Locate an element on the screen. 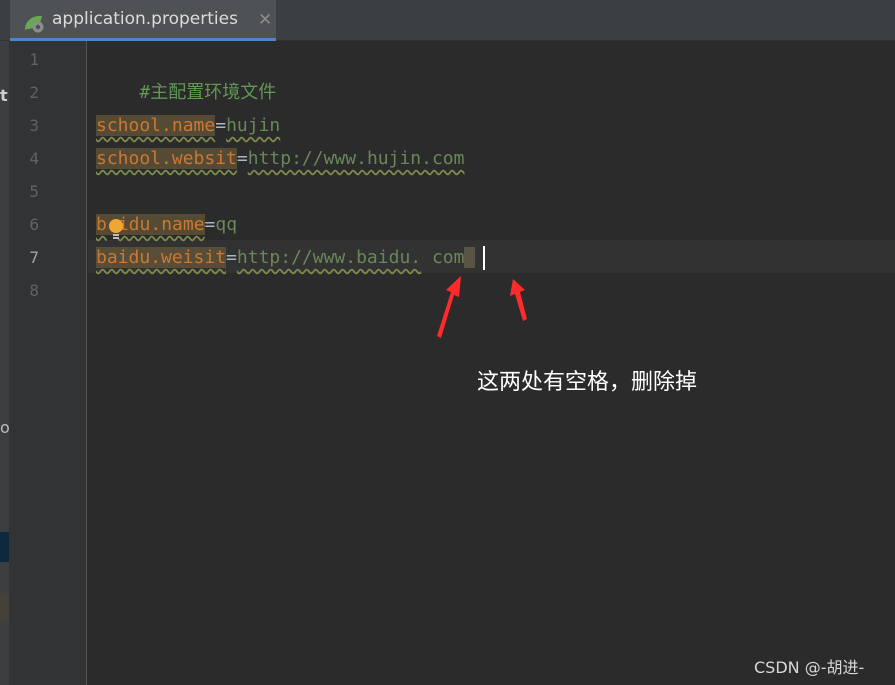 This screenshot has width=895, height=685. line-number: 1 is located at coordinates (34, 59).